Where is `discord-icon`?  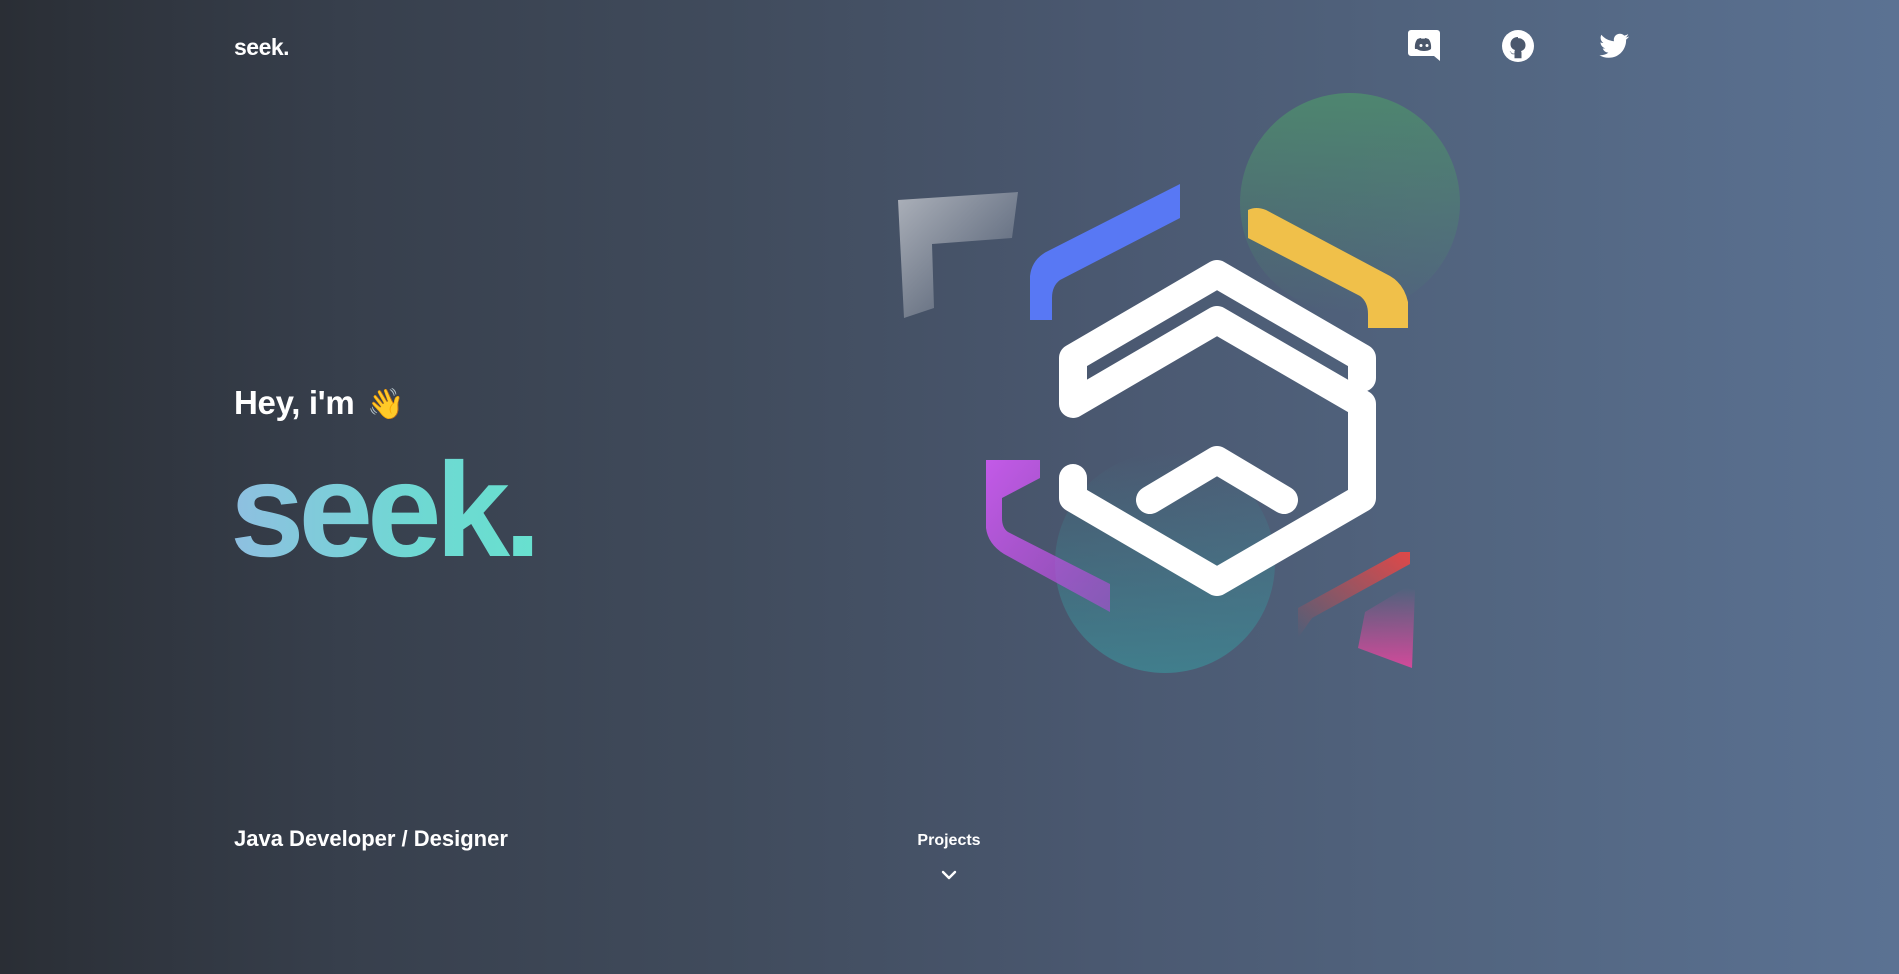 discord-icon is located at coordinates (1424, 45).